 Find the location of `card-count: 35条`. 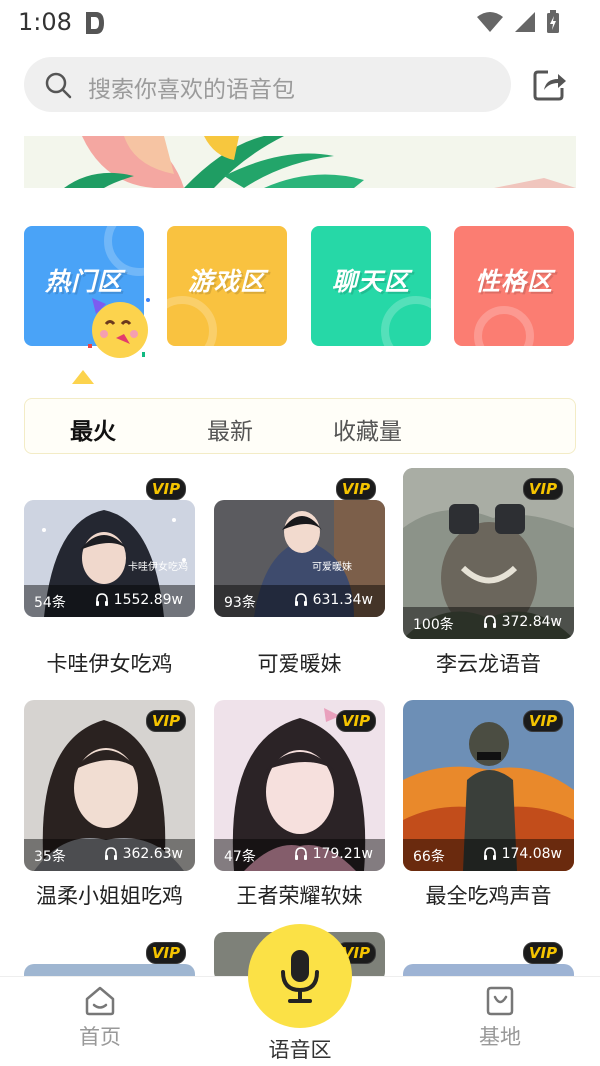

card-count: 35条 is located at coordinates (50, 857).